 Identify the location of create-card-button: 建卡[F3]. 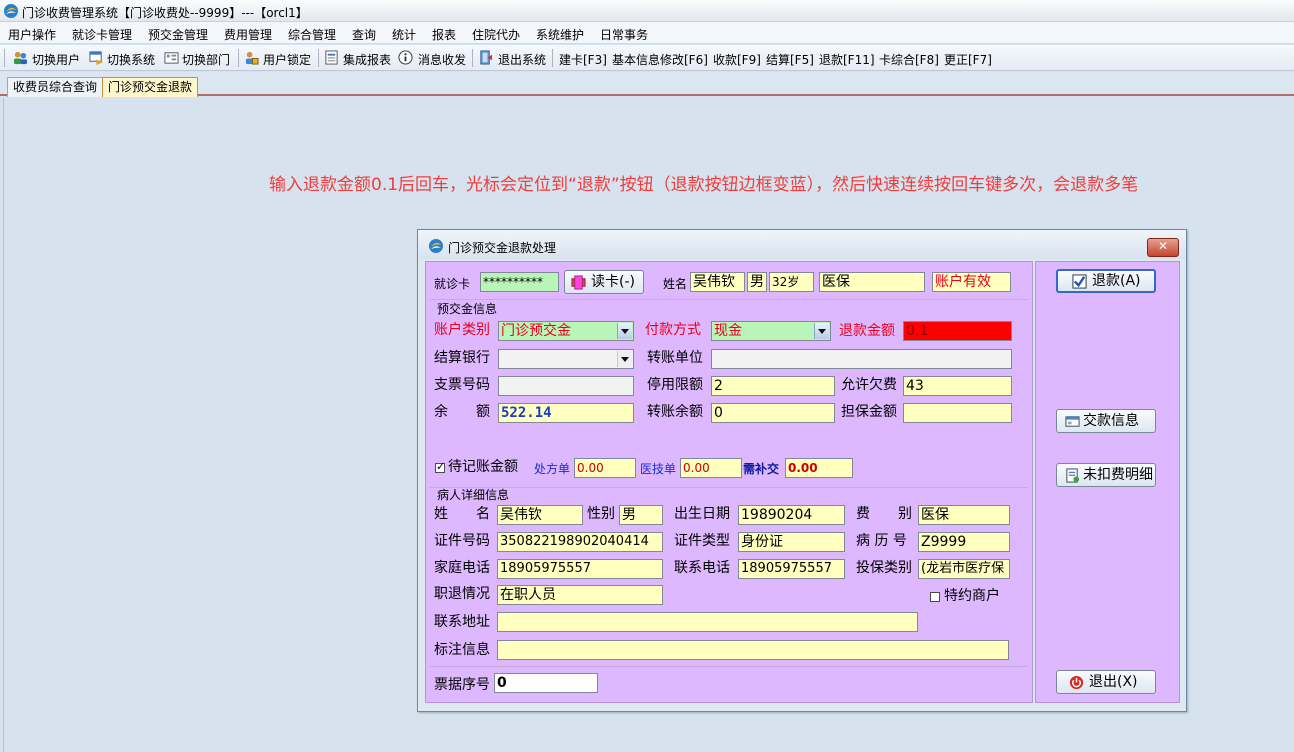
(583, 59).